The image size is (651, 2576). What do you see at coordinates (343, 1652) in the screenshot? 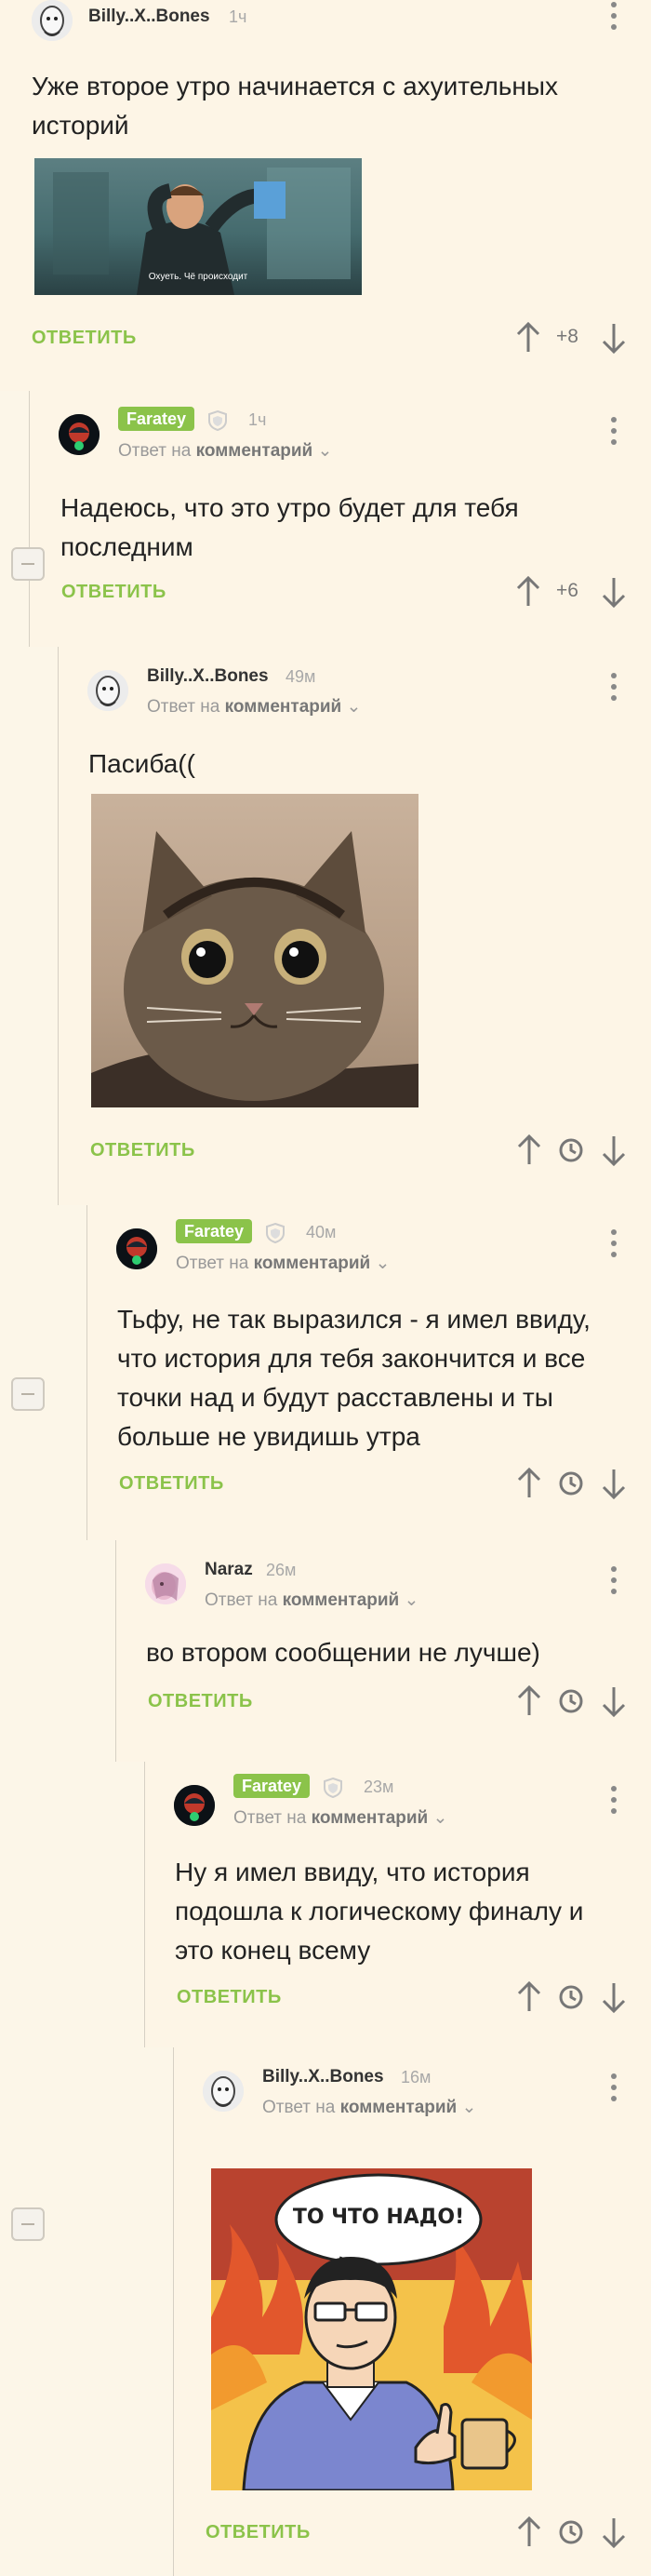
I see `comment-text: во втором сообщении не лучше)` at bounding box center [343, 1652].